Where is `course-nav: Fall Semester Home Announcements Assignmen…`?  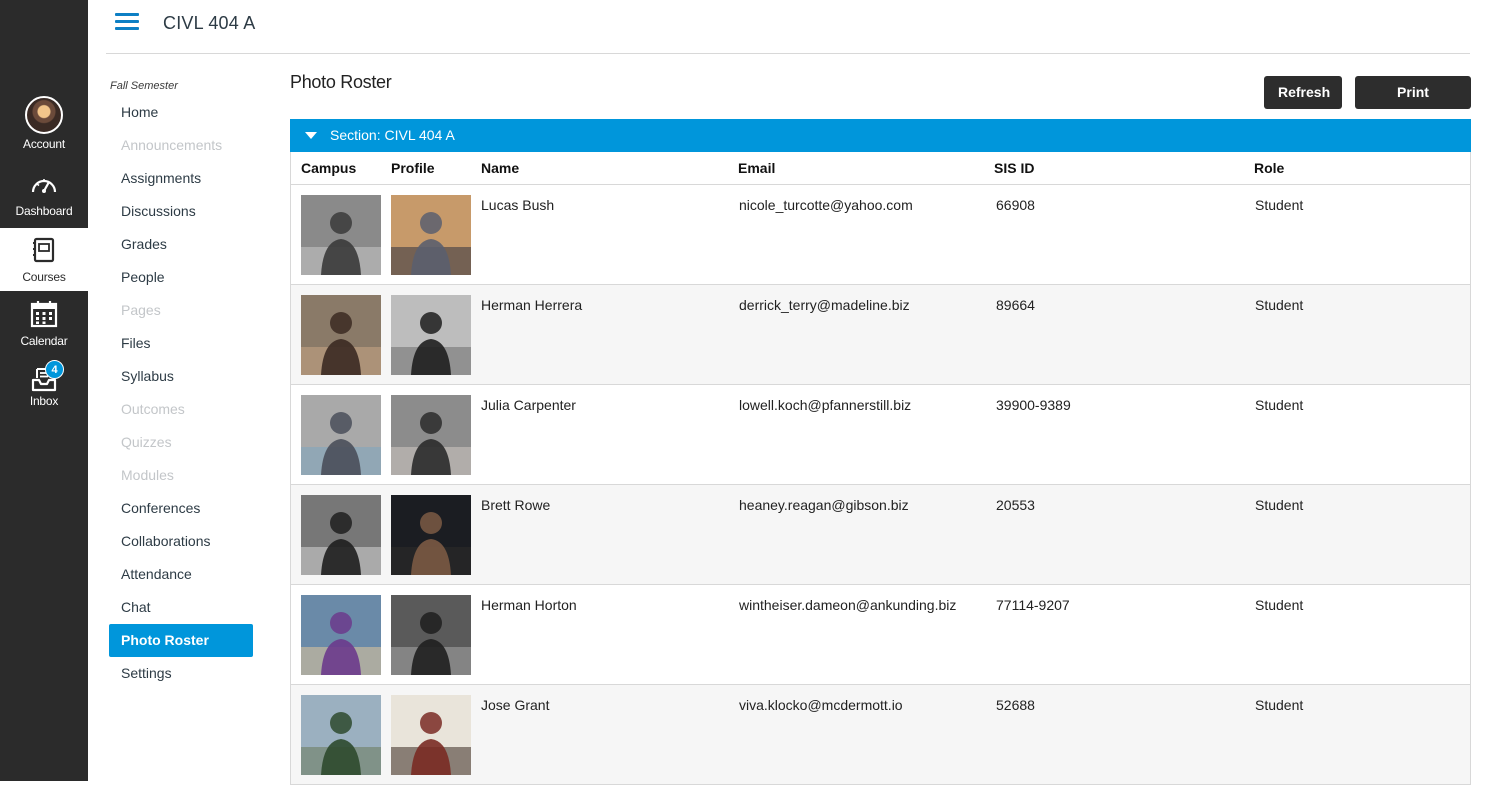 course-nav: Fall Semester Home Announcements Assignmen… is located at coordinates (184, 384).